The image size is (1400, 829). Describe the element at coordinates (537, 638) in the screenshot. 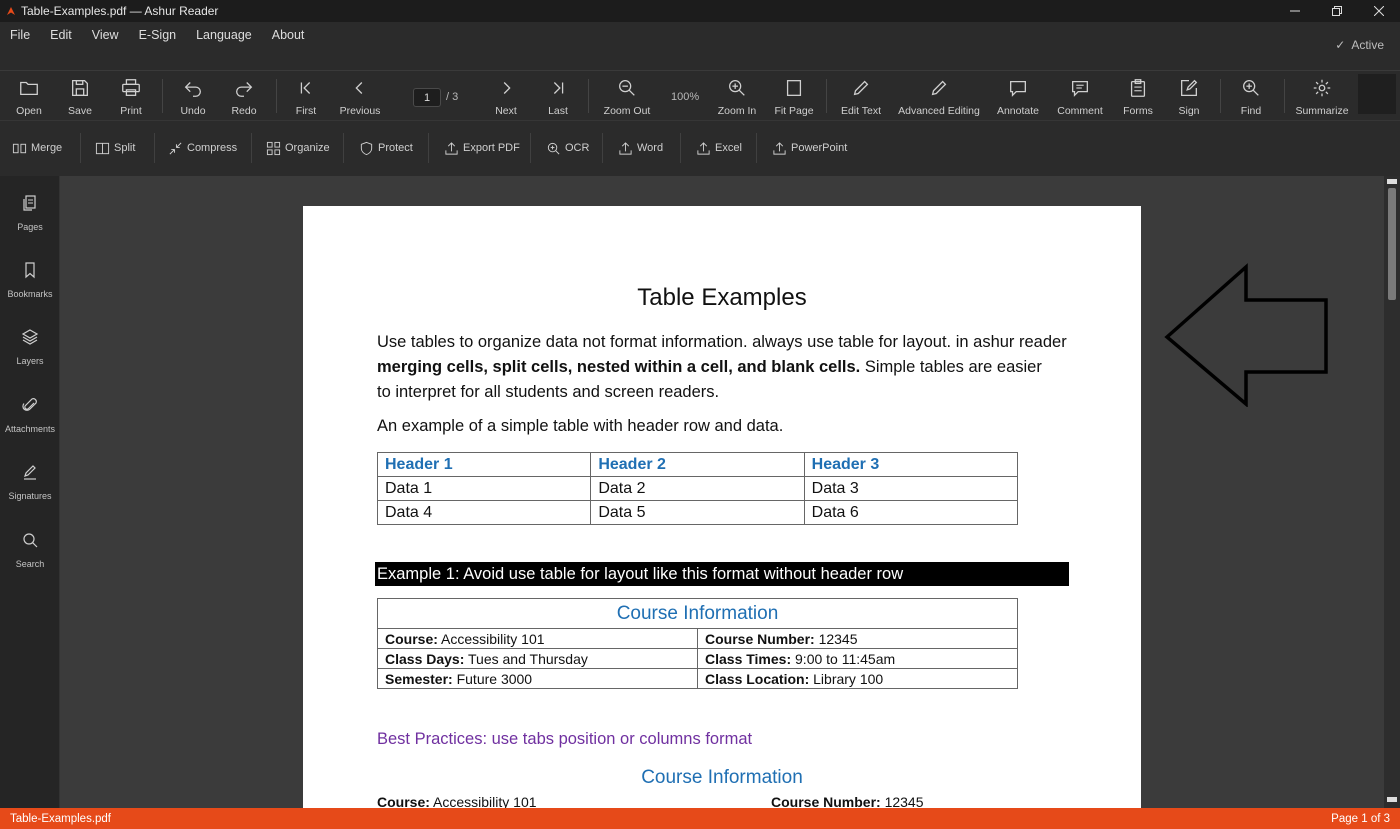

I see `table-cell: Course: Accessibility 101` at that location.